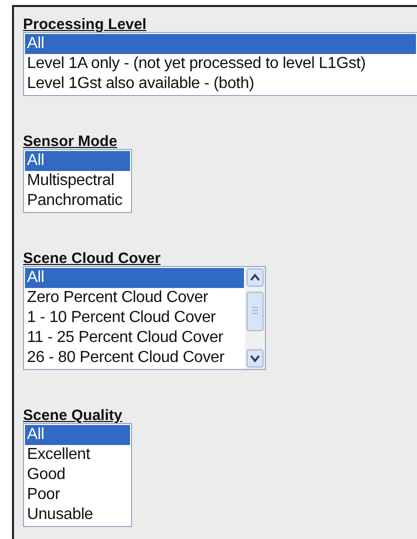 The image size is (417, 539). What do you see at coordinates (134, 338) in the screenshot?
I see `list-option: 11 - 25 Percent Cloud Cover` at bounding box center [134, 338].